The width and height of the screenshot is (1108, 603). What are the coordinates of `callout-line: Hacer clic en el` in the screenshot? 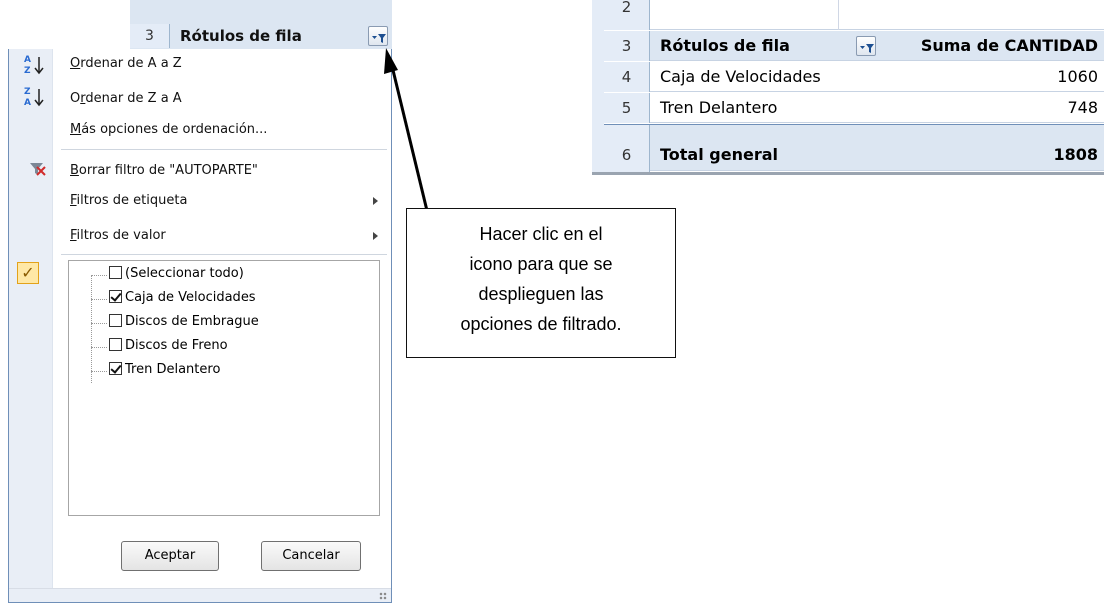 It's located at (541, 234).